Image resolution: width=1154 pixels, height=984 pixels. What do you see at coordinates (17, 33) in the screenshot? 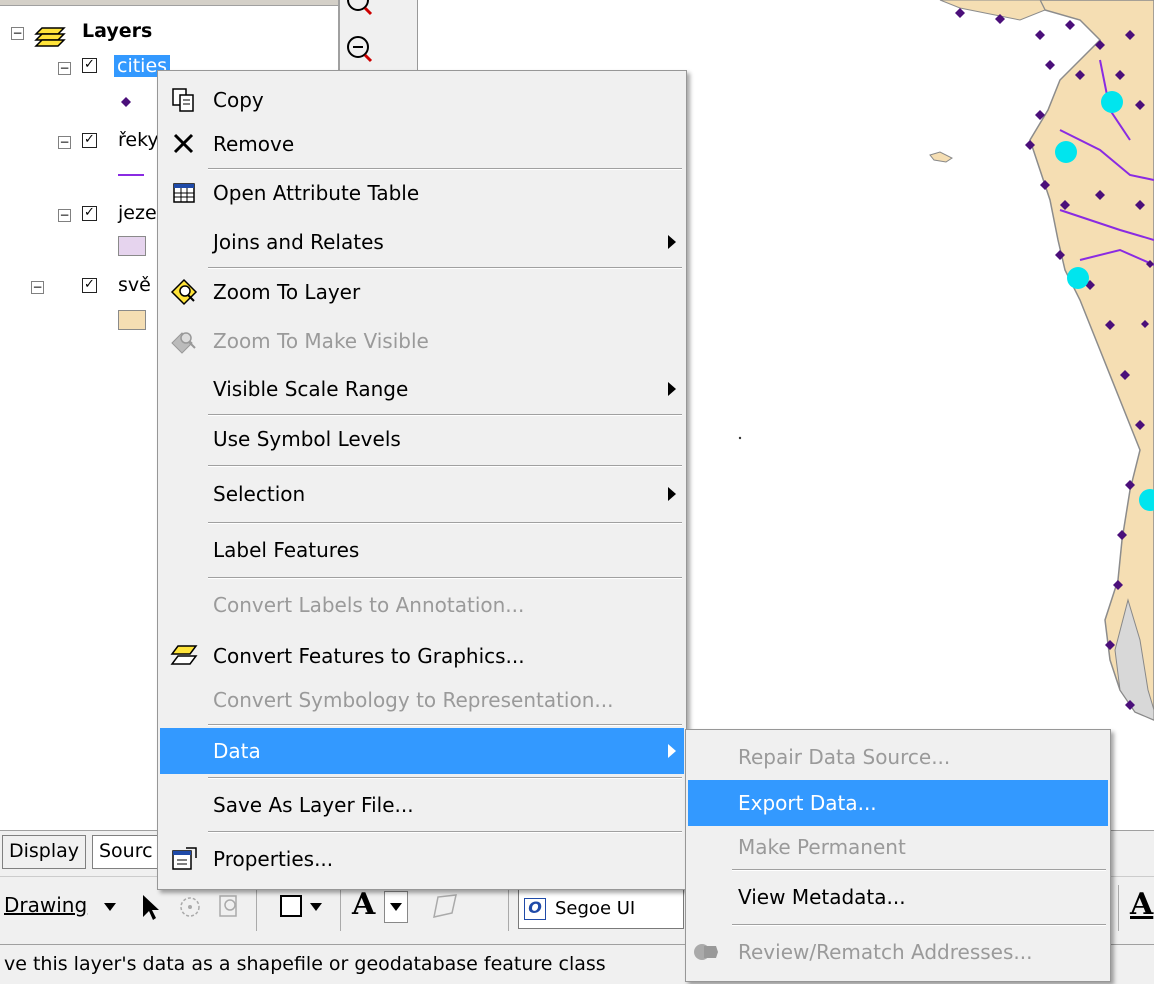
I see `collapse-layers-toggle: −` at bounding box center [17, 33].